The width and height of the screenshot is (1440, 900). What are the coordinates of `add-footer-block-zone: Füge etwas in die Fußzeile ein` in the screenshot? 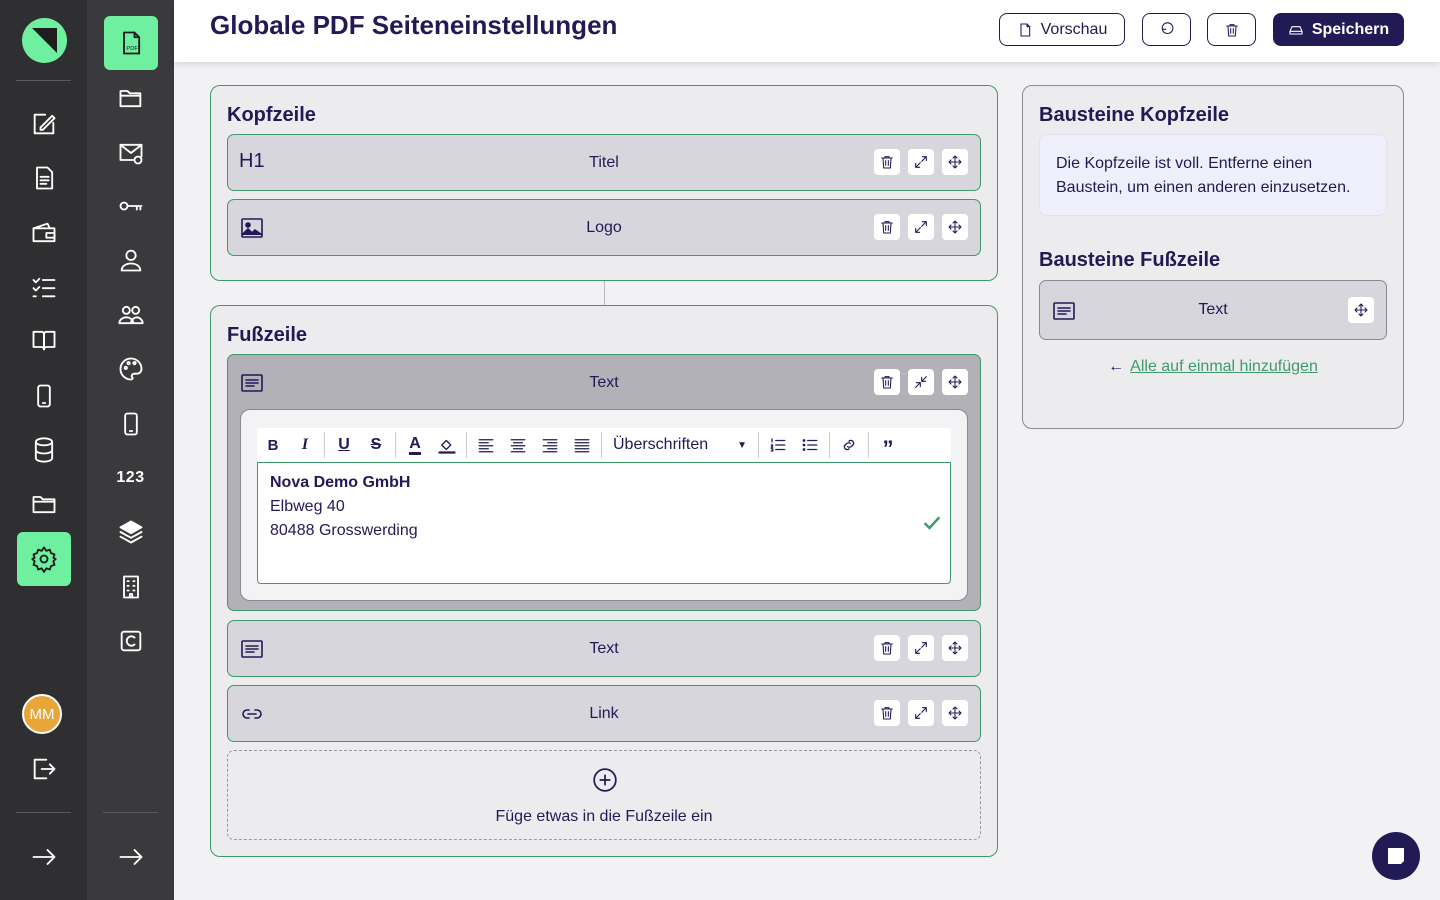 It's located at (604, 795).